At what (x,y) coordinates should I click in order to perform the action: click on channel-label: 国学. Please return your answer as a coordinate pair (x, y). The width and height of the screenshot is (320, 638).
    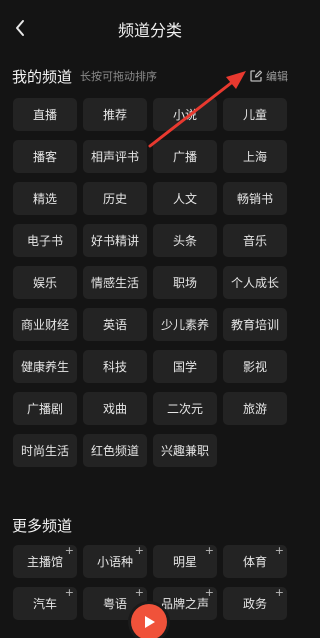
    Looking at the image, I should click on (184, 367).